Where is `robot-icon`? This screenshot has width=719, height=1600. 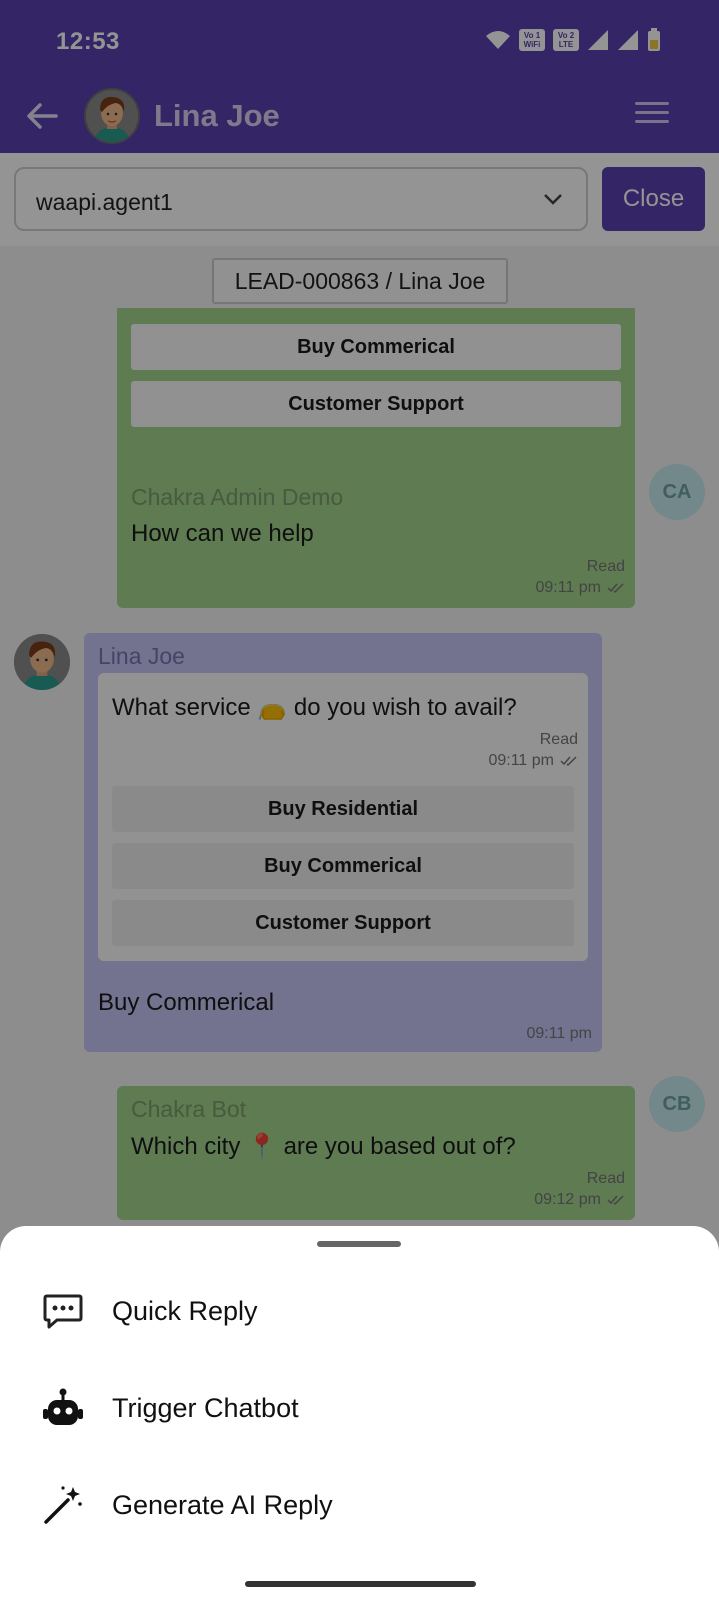
robot-icon is located at coordinates (63, 1406).